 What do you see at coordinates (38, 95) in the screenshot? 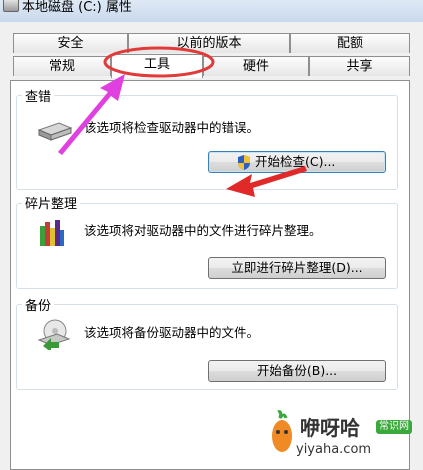
I see `error-check-title: 查错` at bounding box center [38, 95].